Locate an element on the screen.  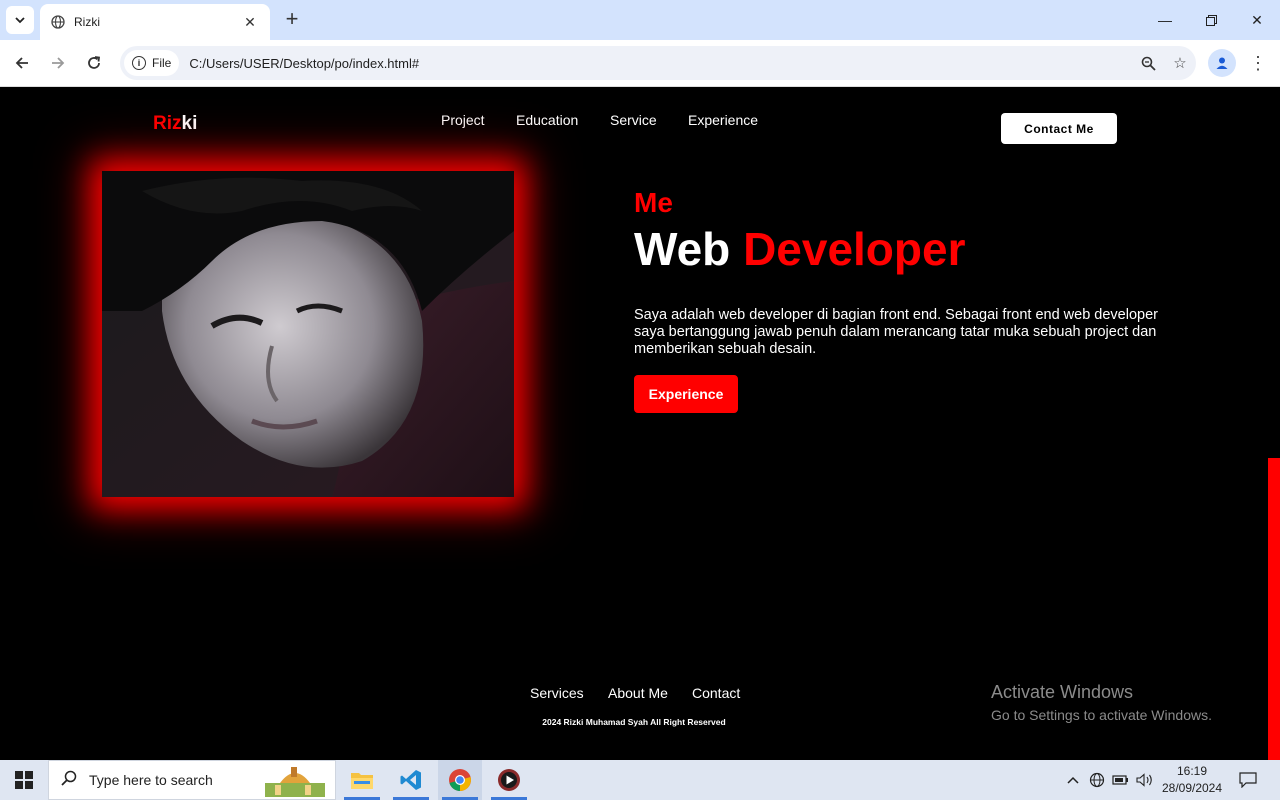
minimize-button: — is located at coordinates (1165, 20).